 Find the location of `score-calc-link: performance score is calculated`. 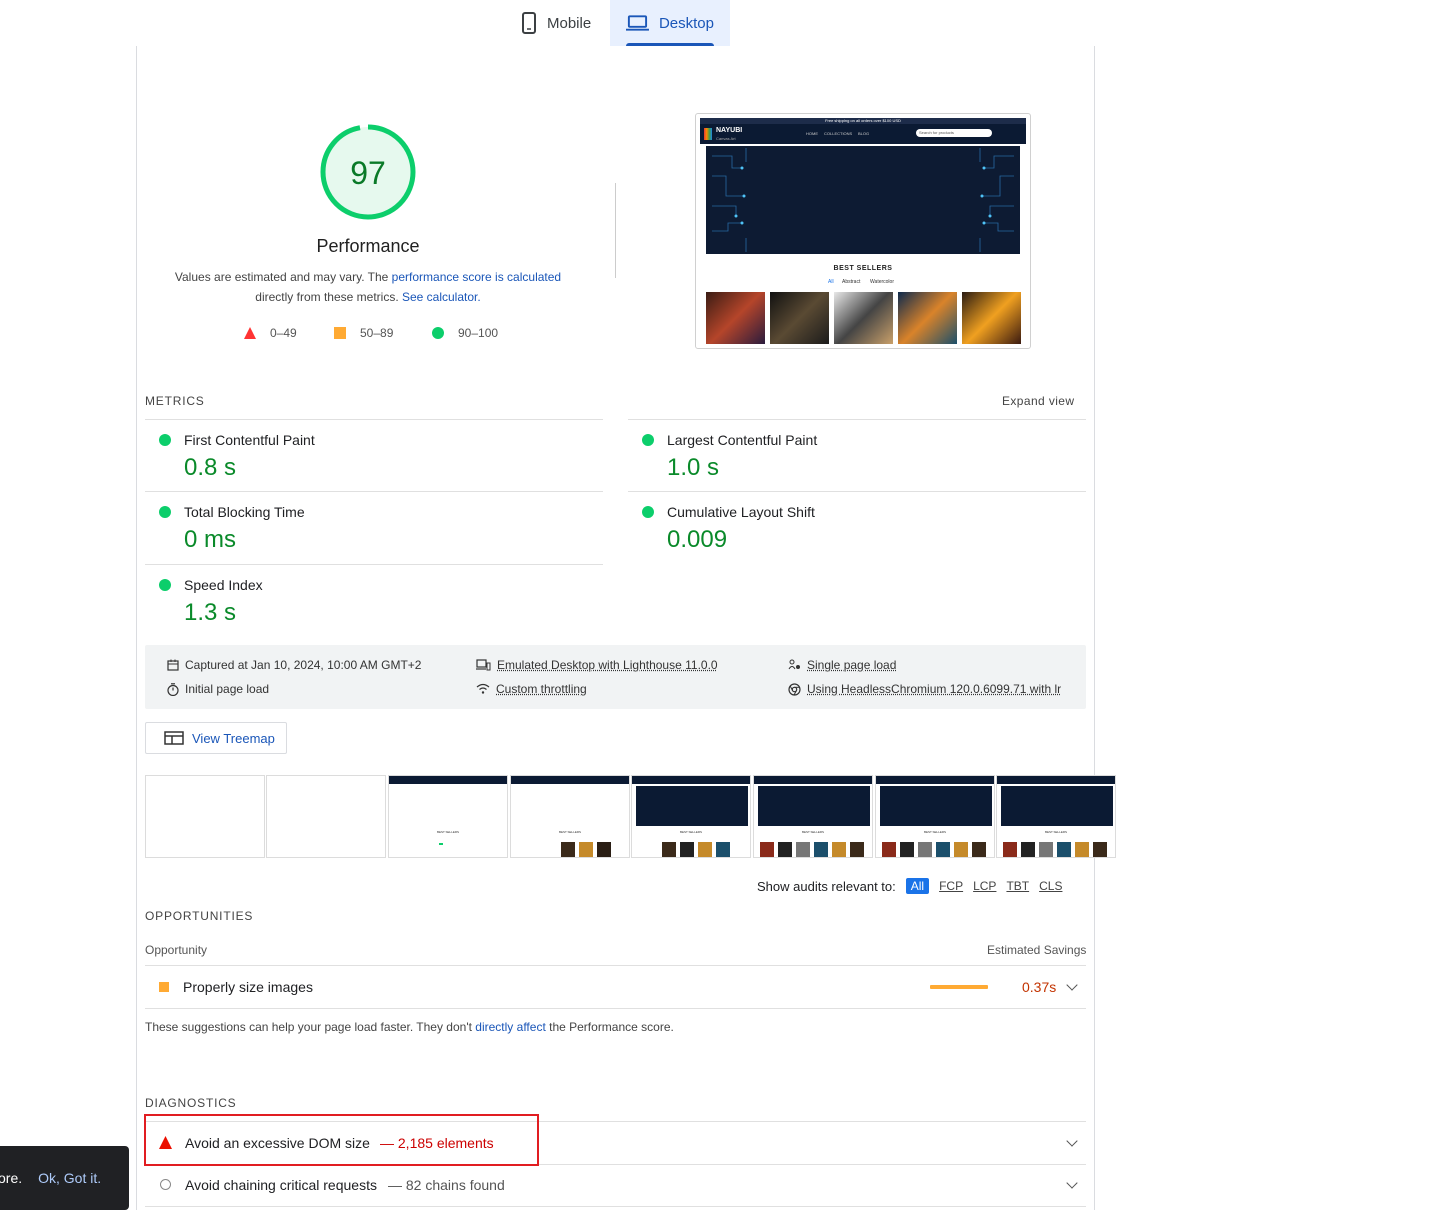

score-calc-link: performance score is calculated is located at coordinates (476, 277).